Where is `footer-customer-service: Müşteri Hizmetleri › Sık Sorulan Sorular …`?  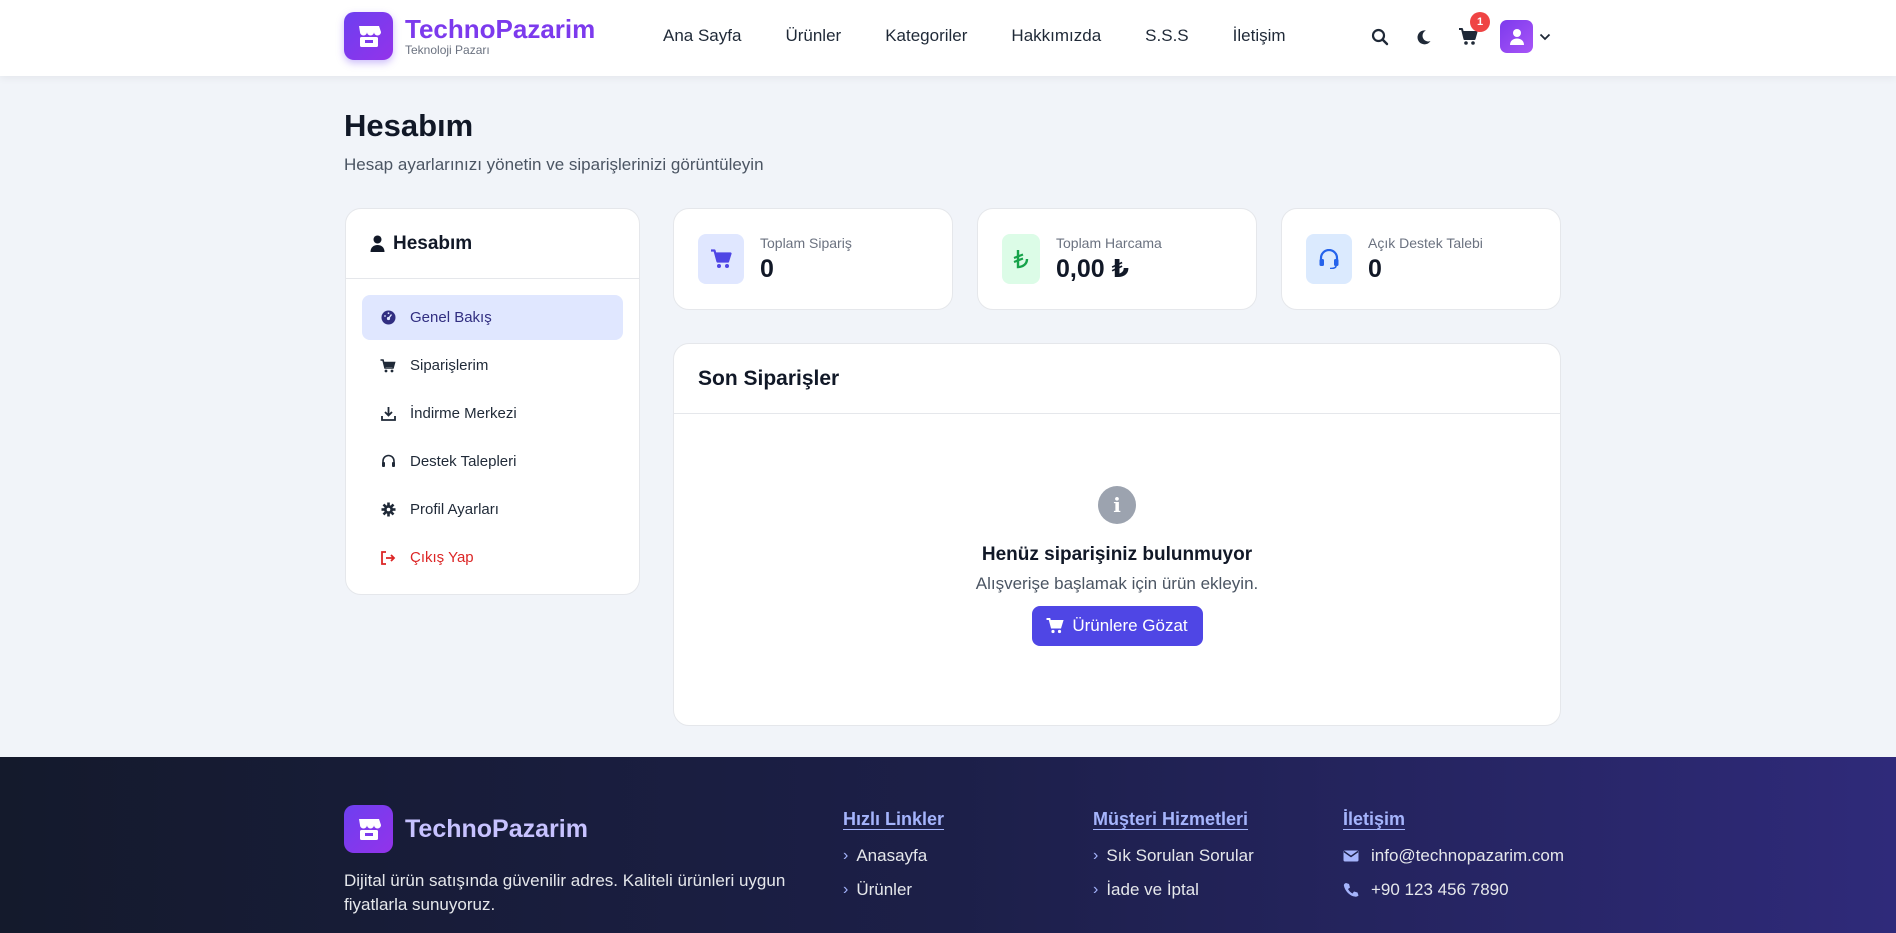
footer-customer-service: Müşteri Hizmetleri › Sık Sorulan Sorular … is located at coordinates (1173, 861).